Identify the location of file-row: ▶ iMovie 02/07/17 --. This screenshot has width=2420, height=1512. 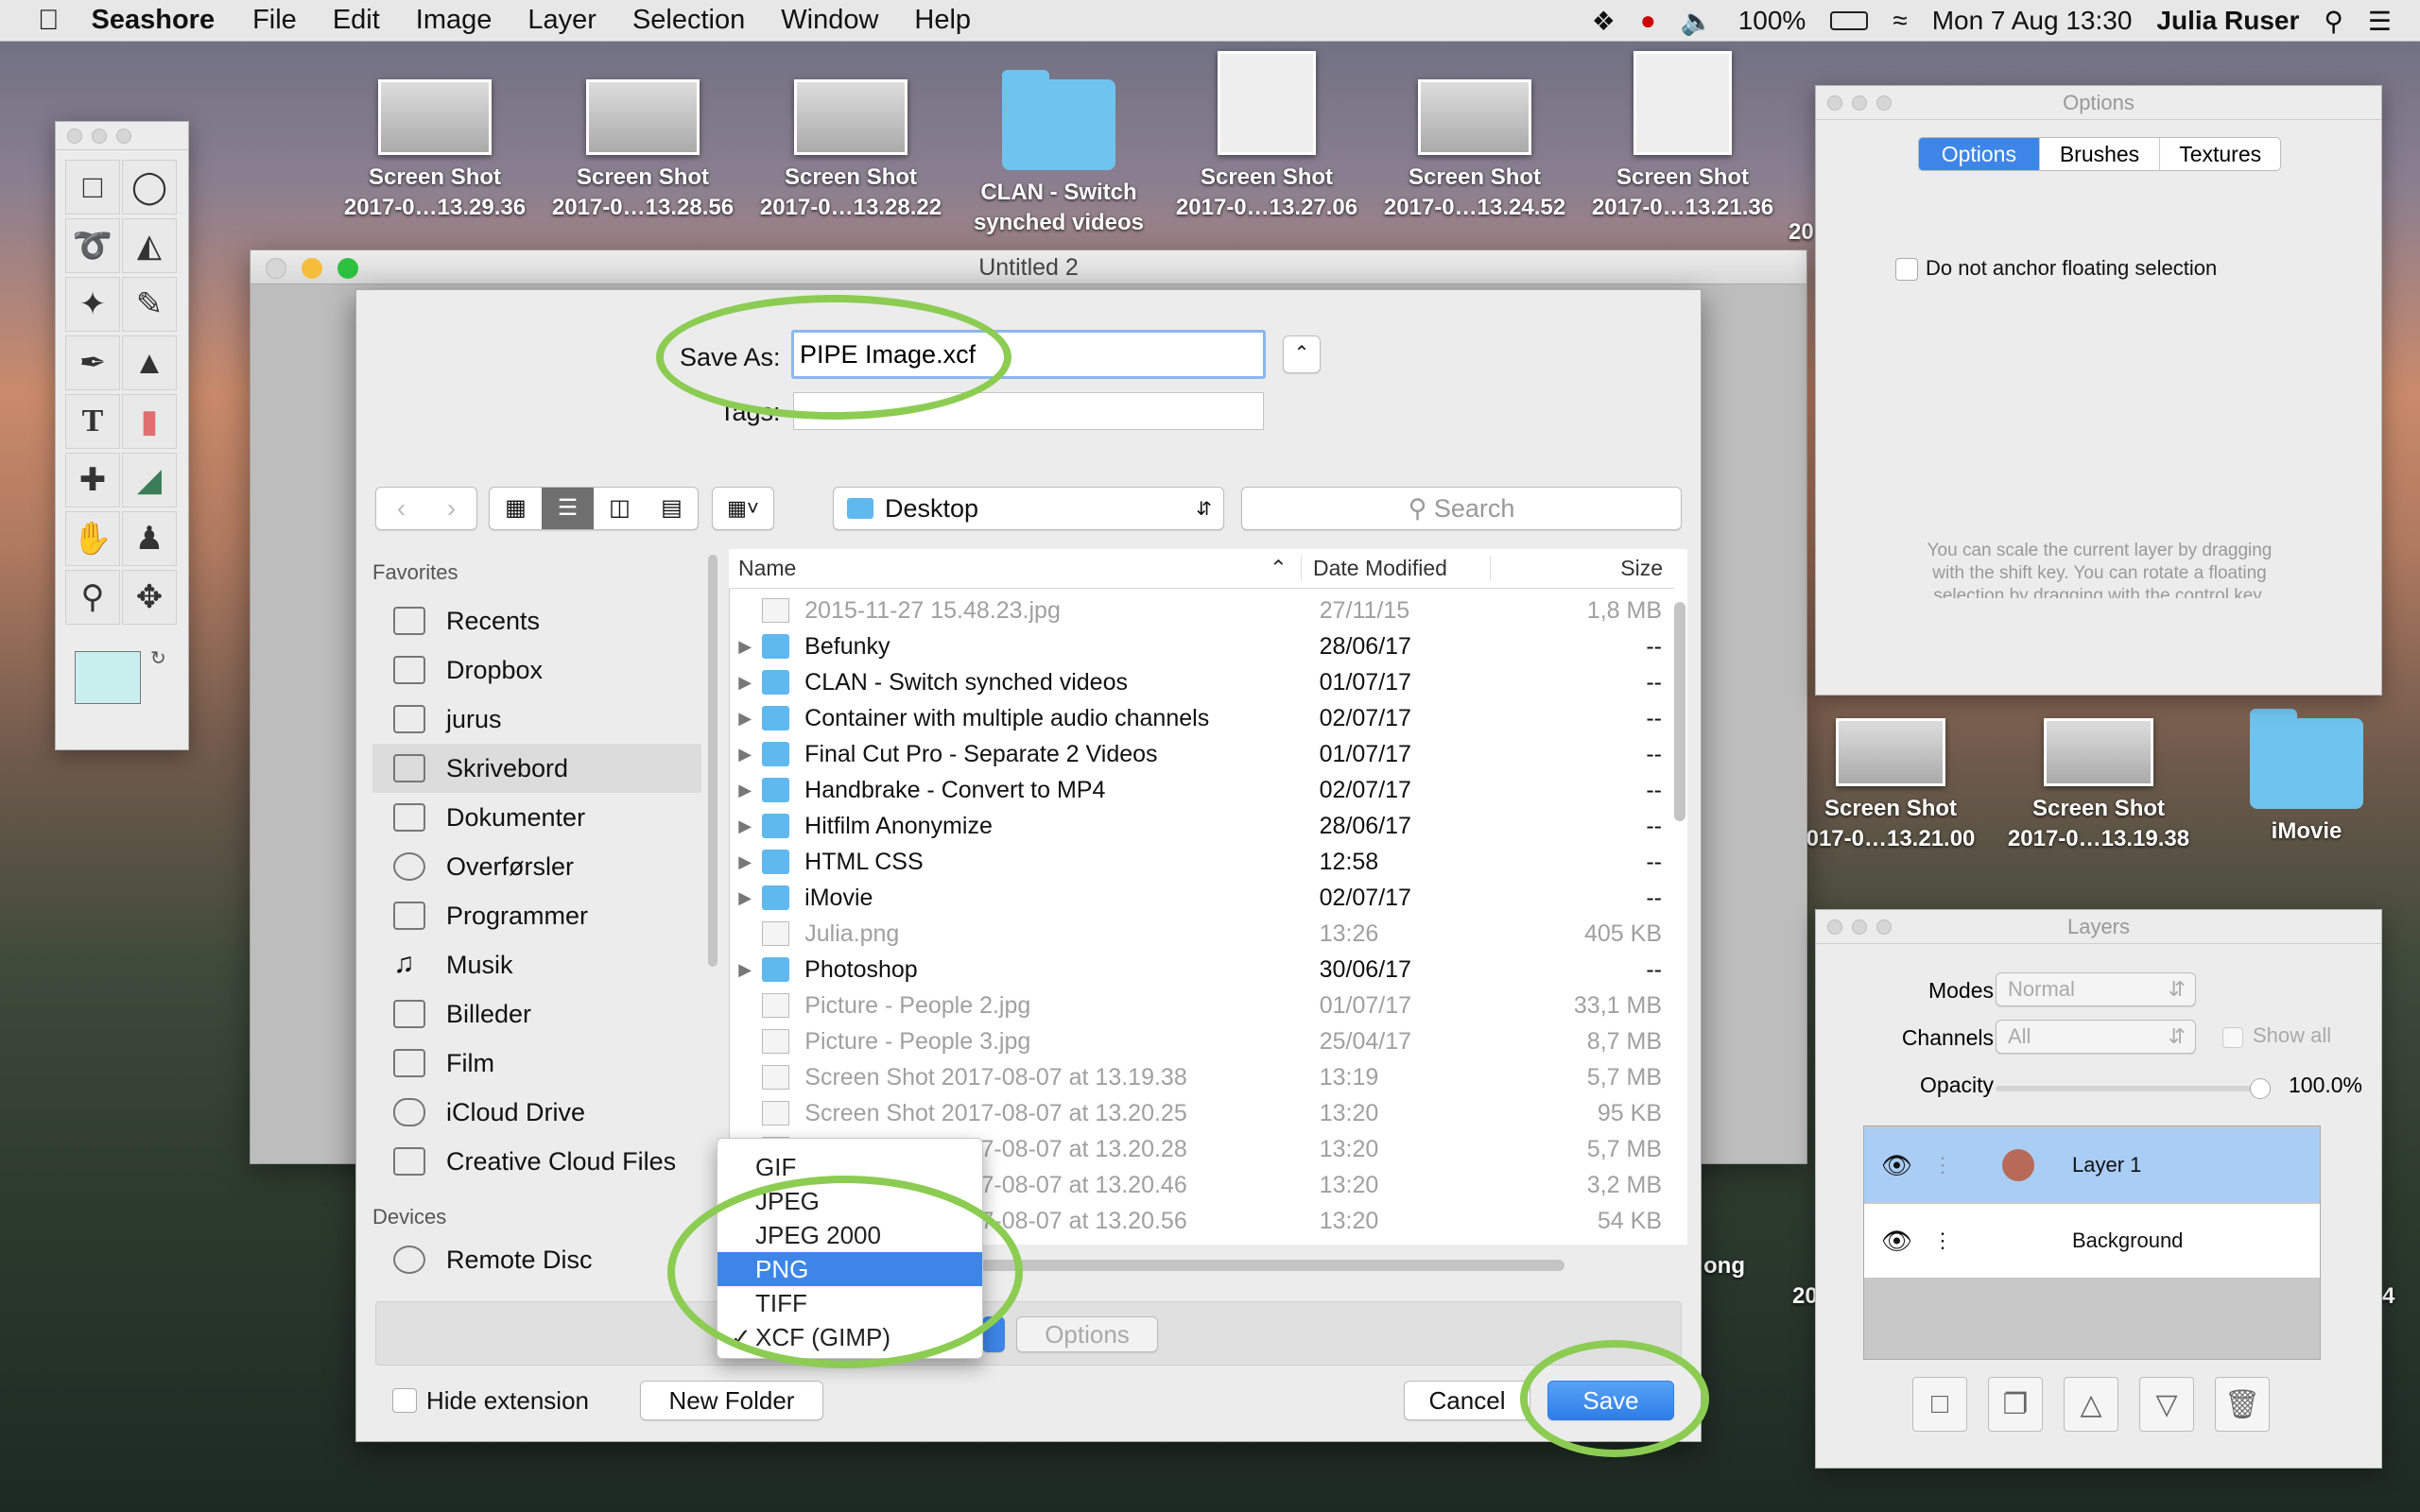
(1200, 898).